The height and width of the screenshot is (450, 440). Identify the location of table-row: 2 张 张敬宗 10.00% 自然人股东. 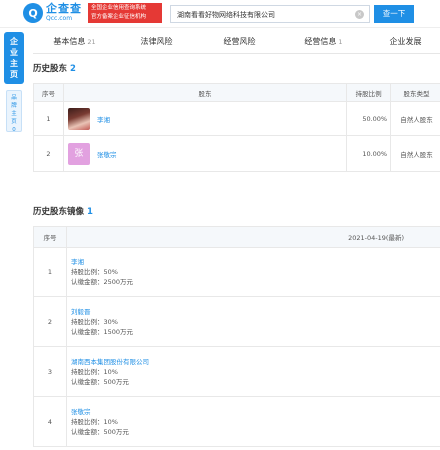
(236, 153).